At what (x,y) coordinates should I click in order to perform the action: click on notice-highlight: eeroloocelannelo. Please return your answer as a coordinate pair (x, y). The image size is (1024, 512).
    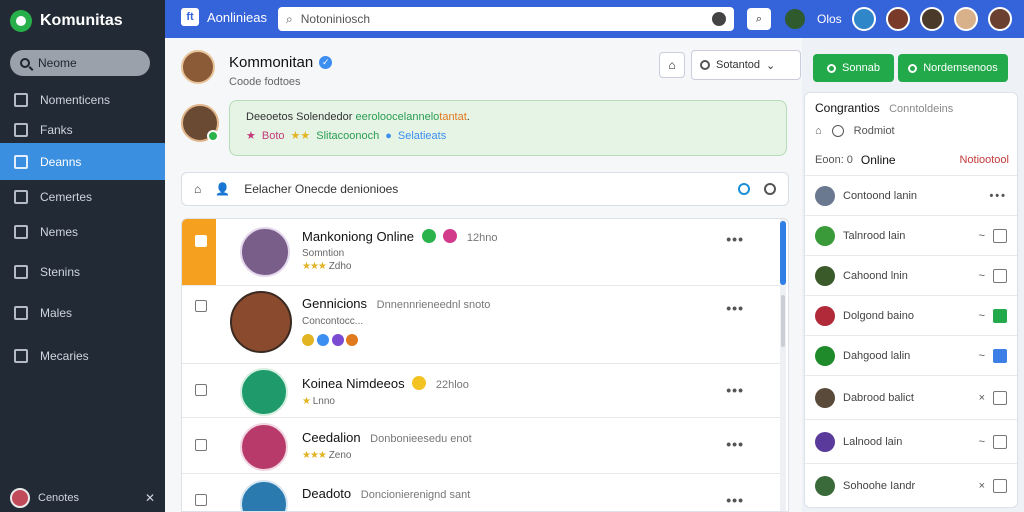
    Looking at the image, I should click on (397, 117).